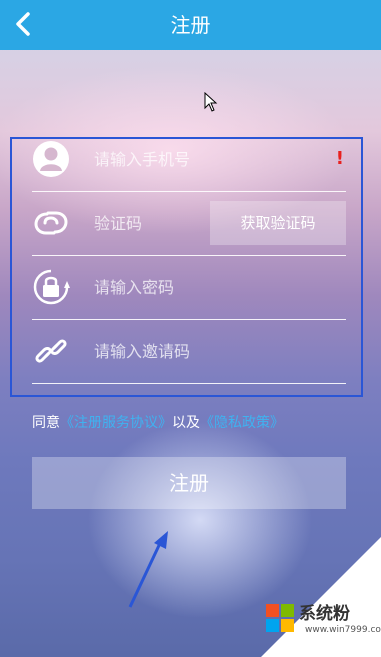 The image size is (381, 657). I want to click on link-loop-icon, so click(51, 223).